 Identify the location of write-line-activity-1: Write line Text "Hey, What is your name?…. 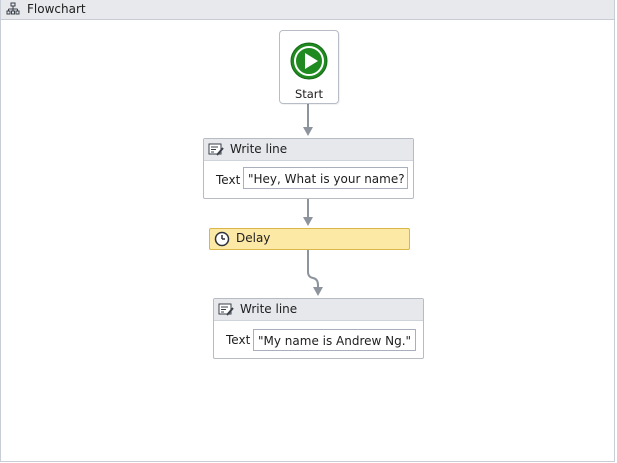
(308, 168).